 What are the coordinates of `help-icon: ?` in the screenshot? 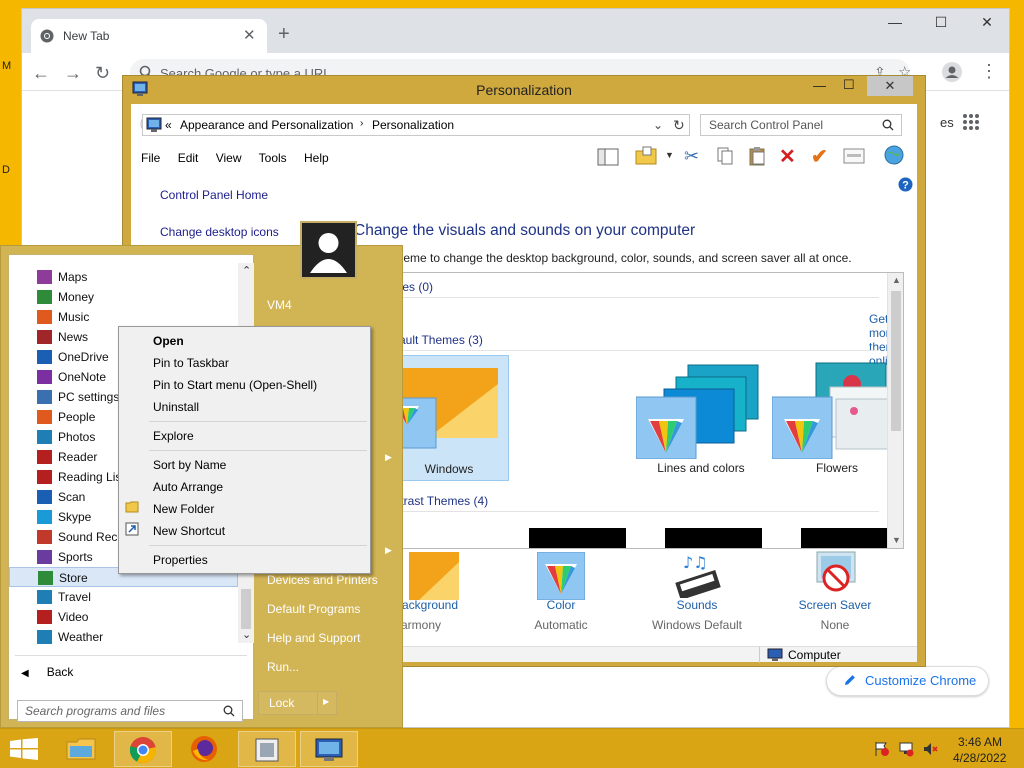 It's located at (905, 184).